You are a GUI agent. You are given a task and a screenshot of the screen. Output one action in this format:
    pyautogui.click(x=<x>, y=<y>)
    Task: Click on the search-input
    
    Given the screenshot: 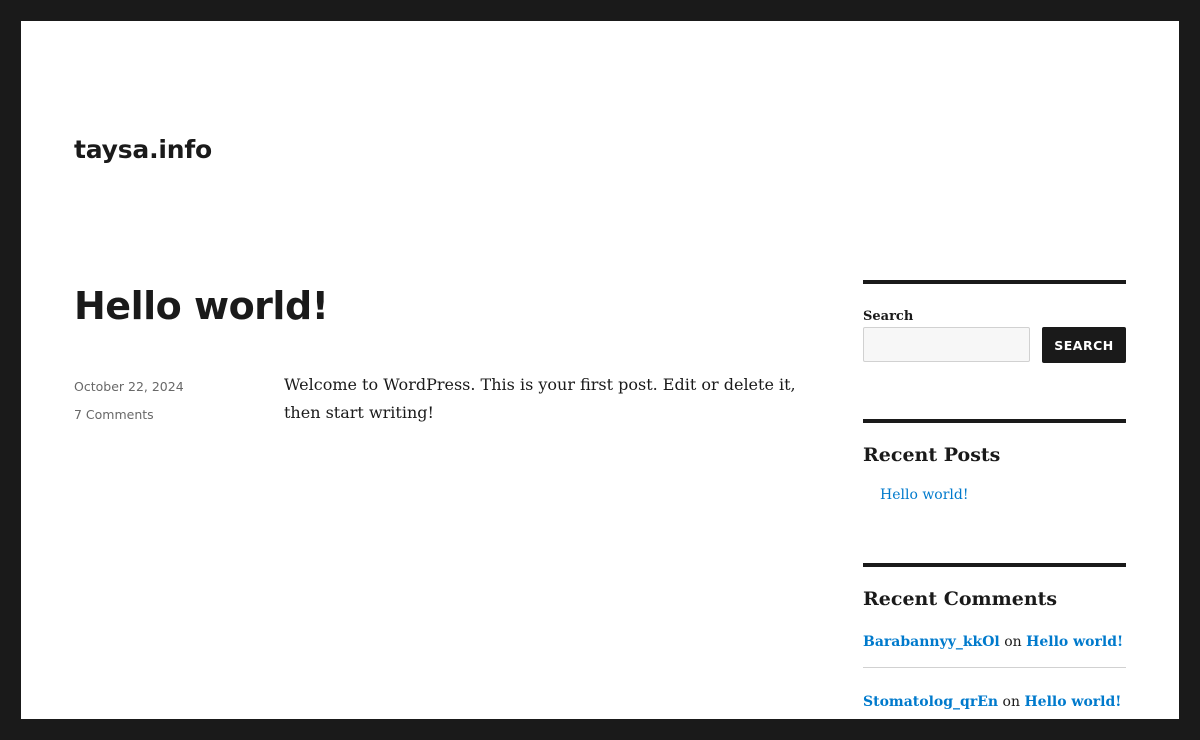 What is the action you would take?
    pyautogui.click(x=946, y=344)
    